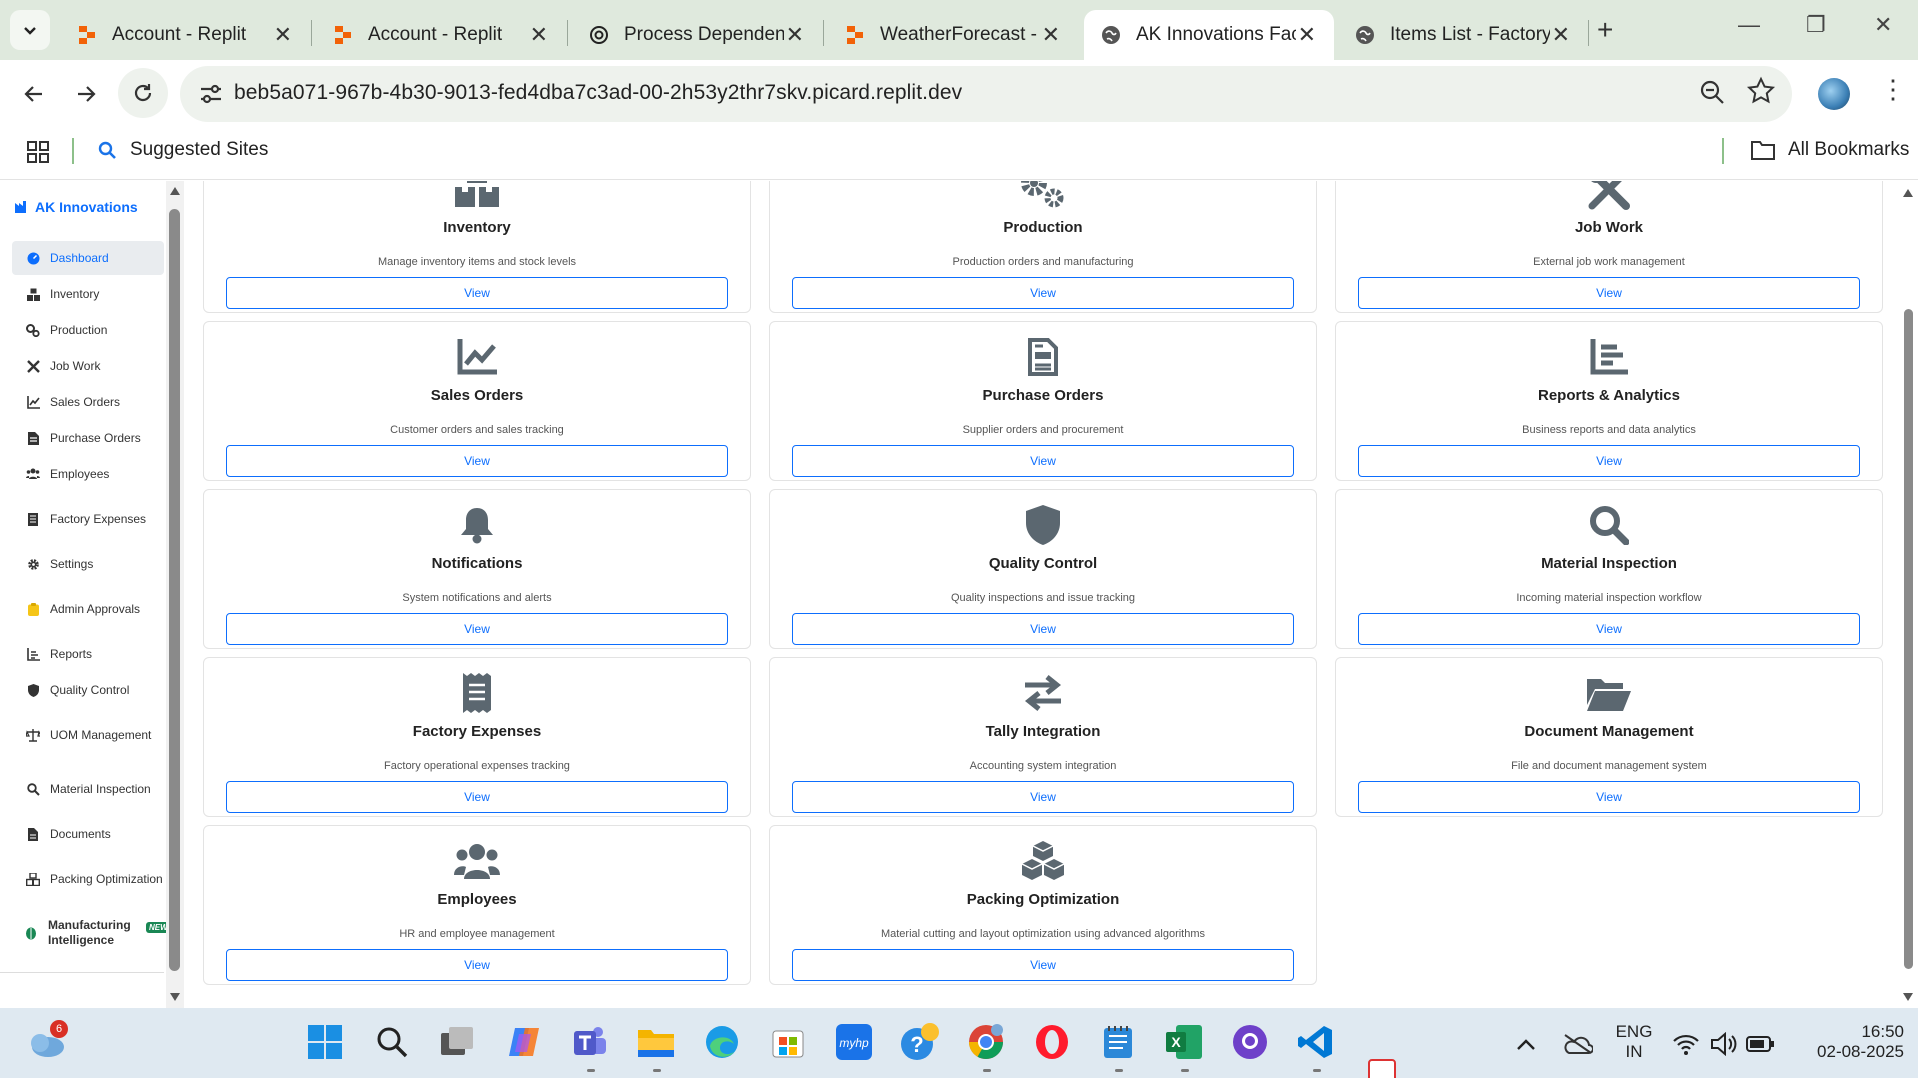 Image resolution: width=1918 pixels, height=1078 pixels. I want to click on view-purchase-orders-button: View, so click(1043, 461).